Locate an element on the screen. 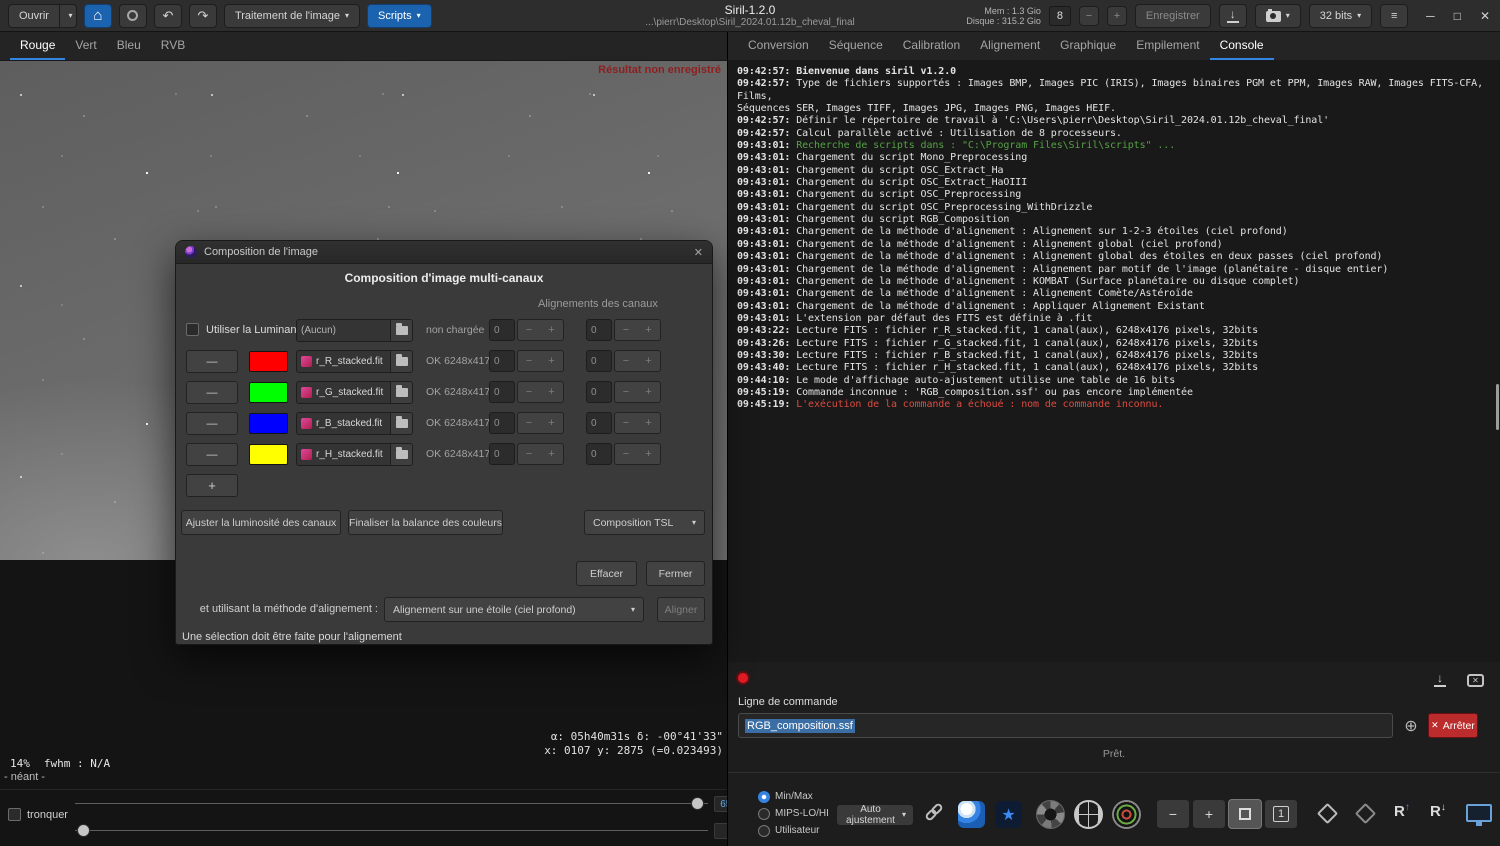  low-level-slider is located at coordinates (391, 830).